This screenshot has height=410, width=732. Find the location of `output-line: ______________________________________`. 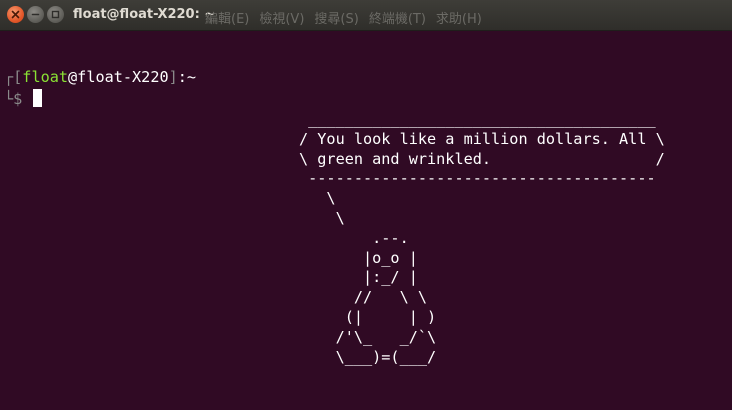

output-line: ______________________________________ is located at coordinates (482, 119).